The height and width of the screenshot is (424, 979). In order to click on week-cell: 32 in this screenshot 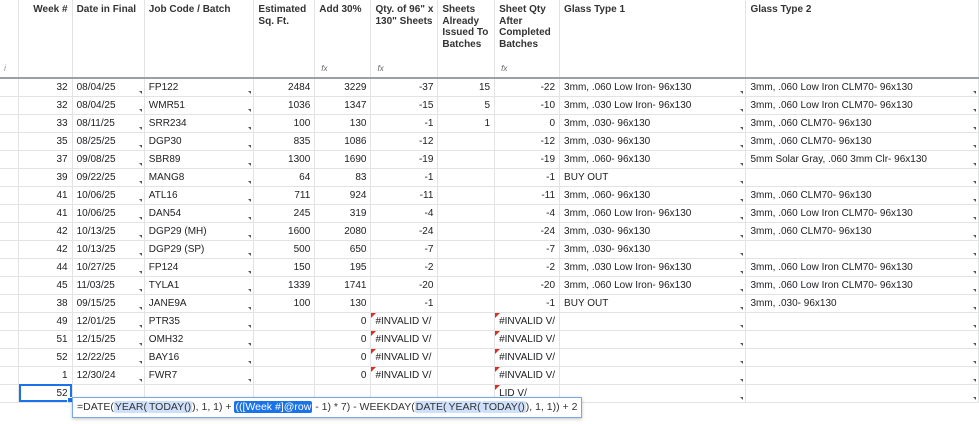, I will do `click(45, 105)`.